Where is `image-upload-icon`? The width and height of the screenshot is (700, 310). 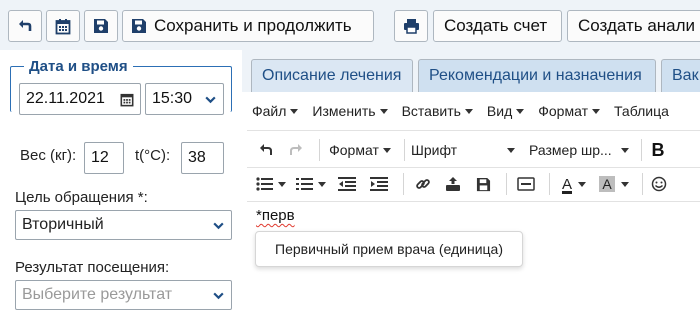
image-upload-icon is located at coordinates (453, 184).